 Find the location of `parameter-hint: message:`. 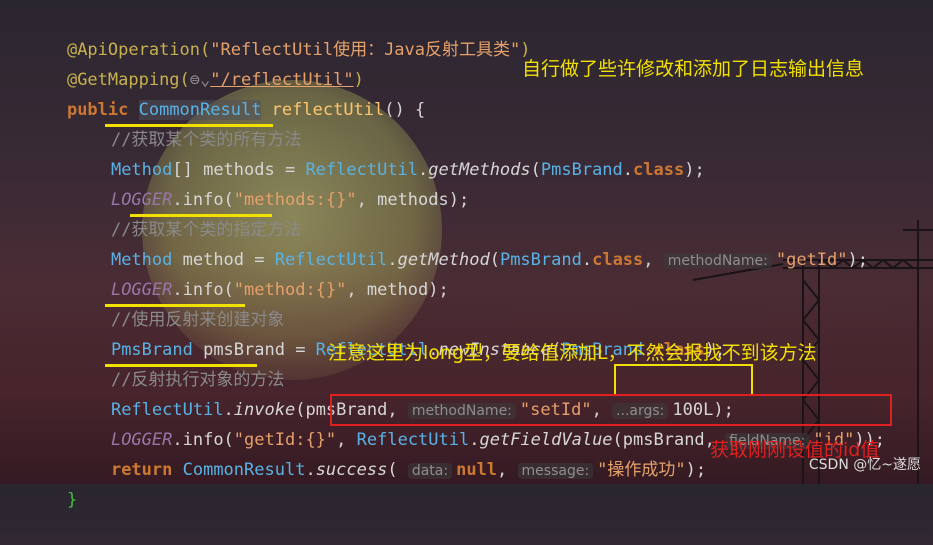

parameter-hint: message: is located at coordinates (555, 471).